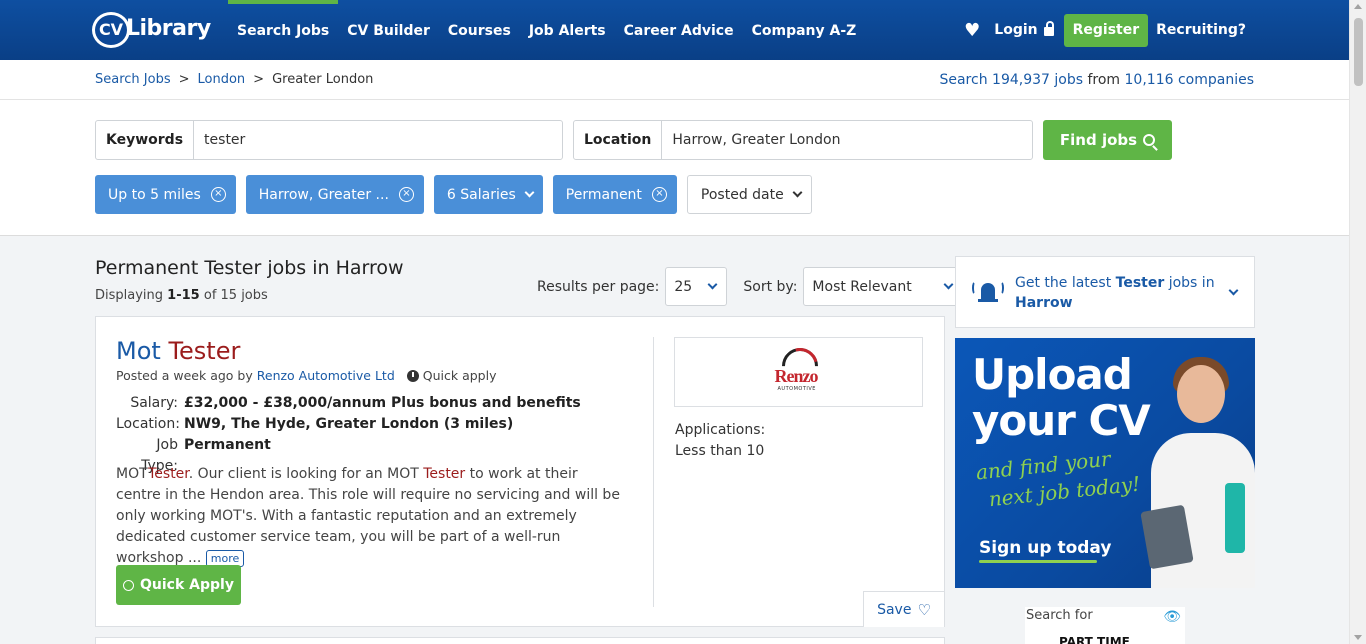 The image size is (1366, 644). What do you see at coordinates (1358, 6) in the screenshot?
I see `scroll-up-arrow-icon` at bounding box center [1358, 6].